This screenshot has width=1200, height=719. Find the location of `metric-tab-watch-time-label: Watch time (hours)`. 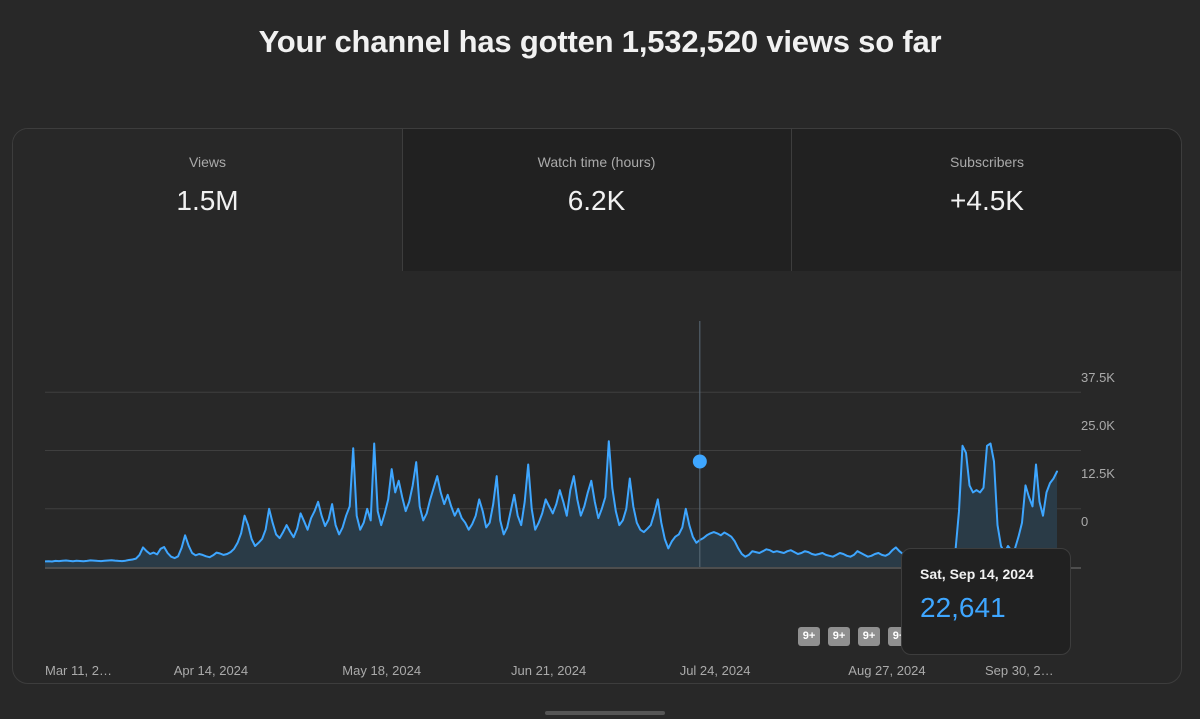

metric-tab-watch-time-label: Watch time (hours) is located at coordinates (596, 162).